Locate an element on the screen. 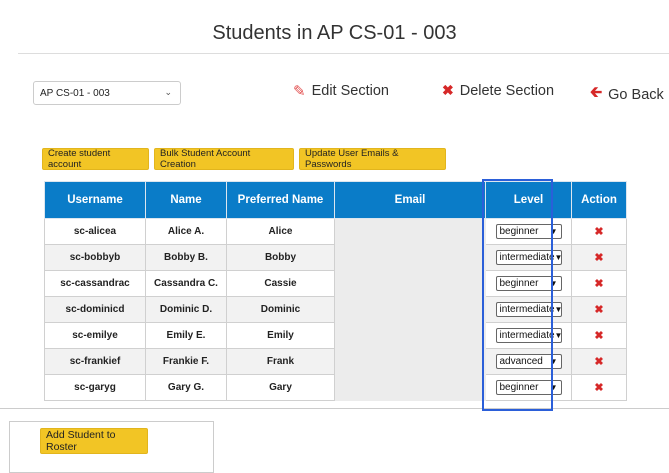 The image size is (669, 473). go-back-label: Go Back is located at coordinates (636, 94).